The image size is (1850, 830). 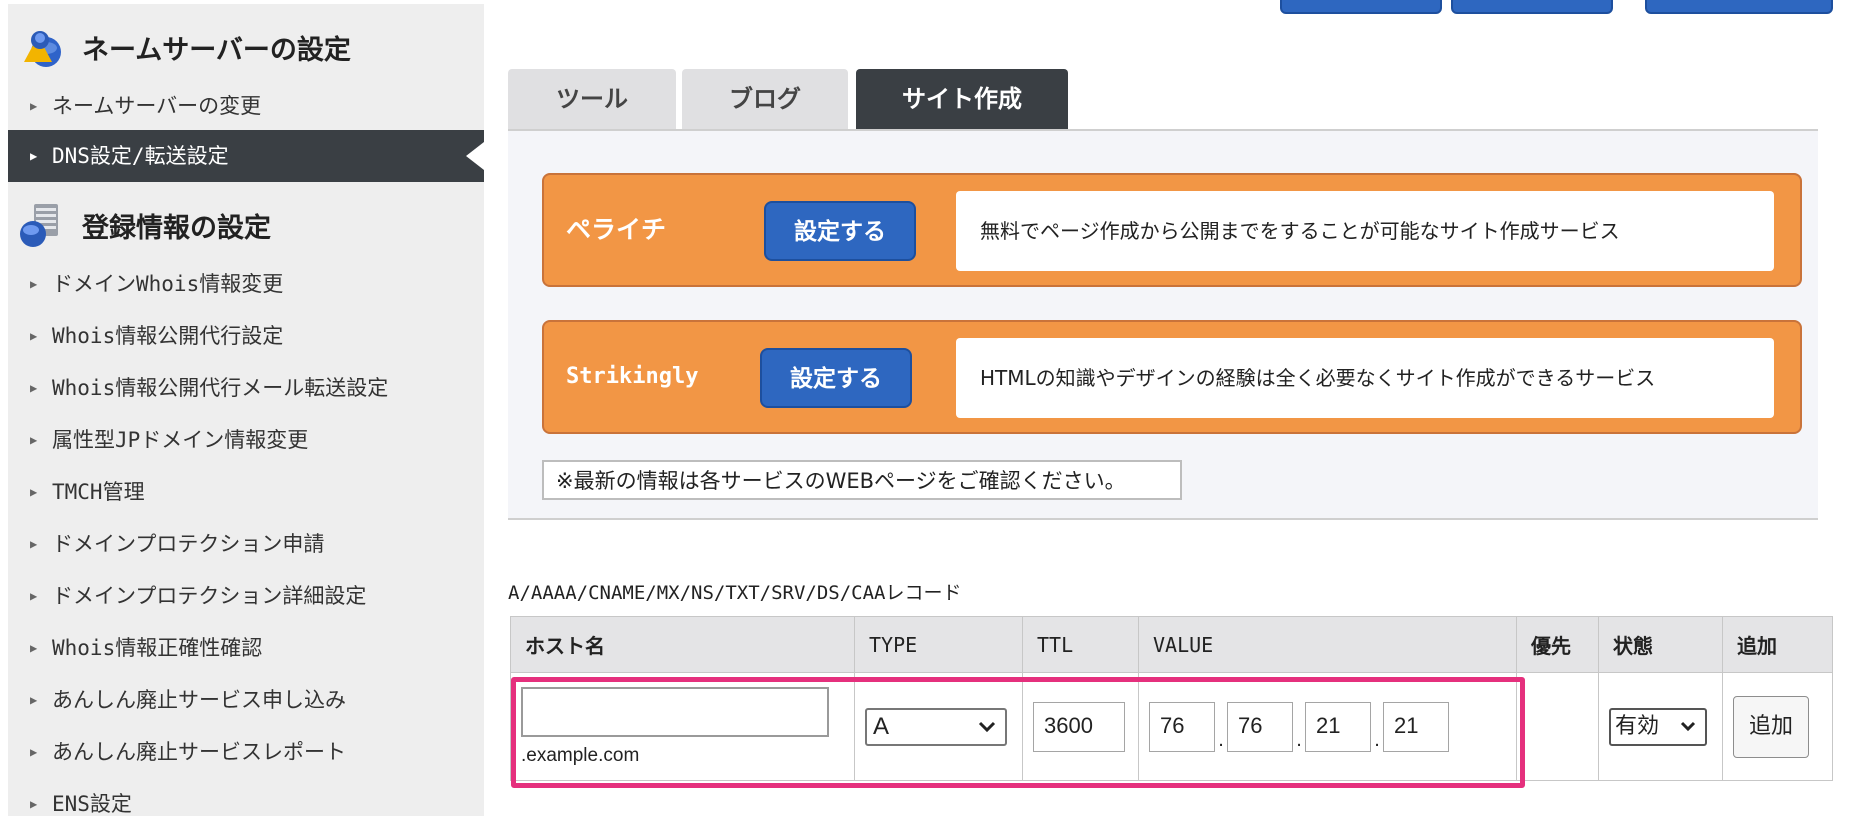 What do you see at coordinates (1182, 726) in the screenshot?
I see `value-octet-1-input: 76` at bounding box center [1182, 726].